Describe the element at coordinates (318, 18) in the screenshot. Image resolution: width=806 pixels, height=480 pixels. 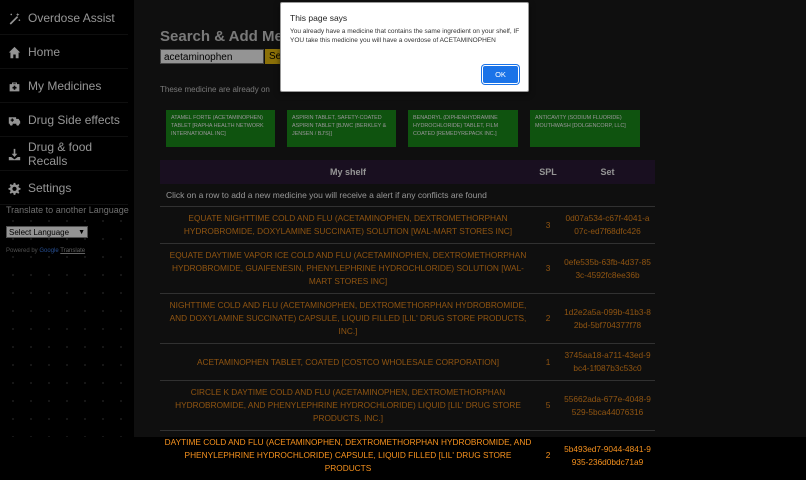
I see `dialog-title: This page says` at that location.